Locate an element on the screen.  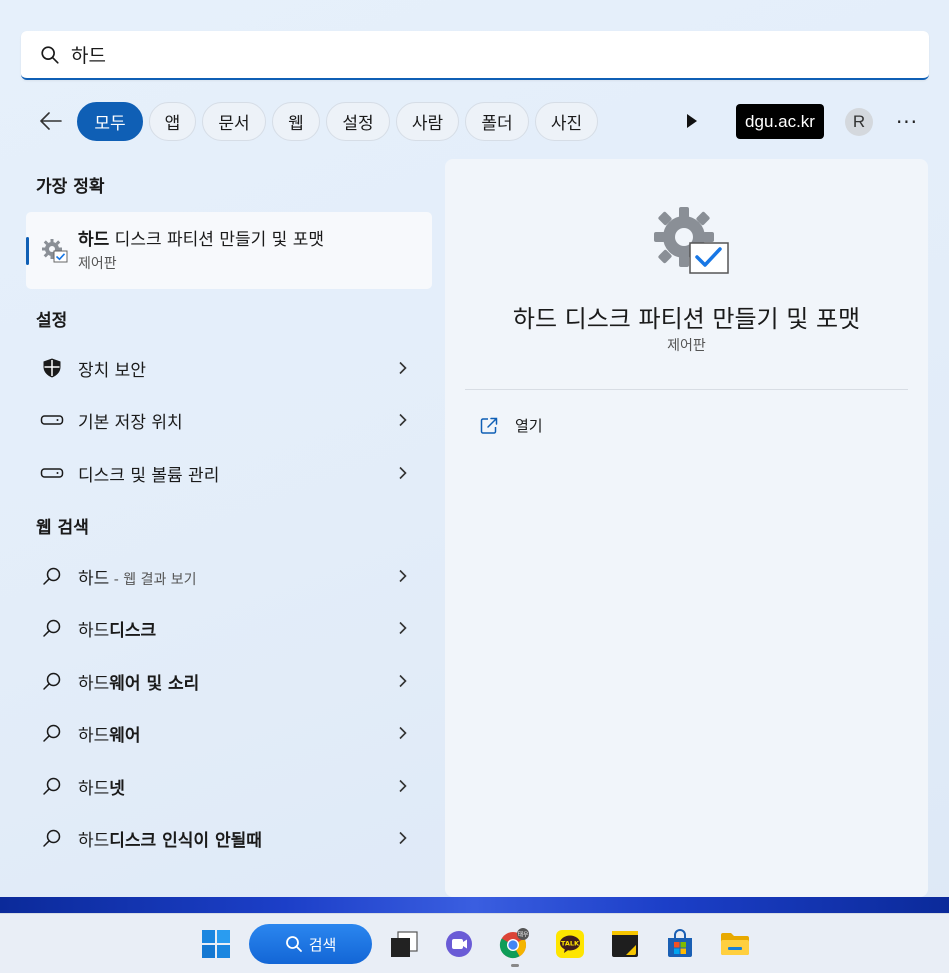
back-button is located at coordinates (51, 121).